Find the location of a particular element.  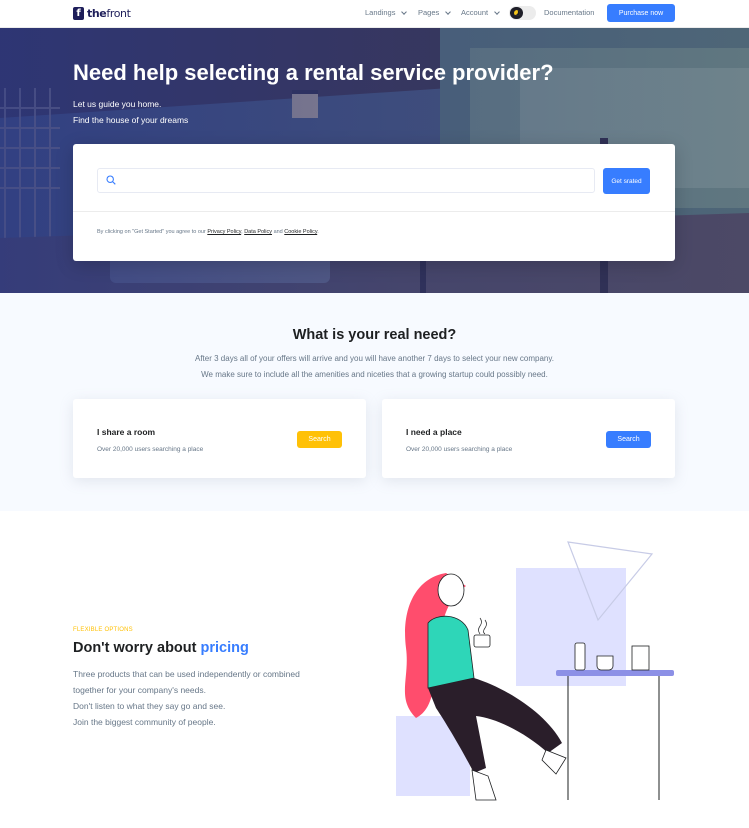

divider is located at coordinates (374, 211).